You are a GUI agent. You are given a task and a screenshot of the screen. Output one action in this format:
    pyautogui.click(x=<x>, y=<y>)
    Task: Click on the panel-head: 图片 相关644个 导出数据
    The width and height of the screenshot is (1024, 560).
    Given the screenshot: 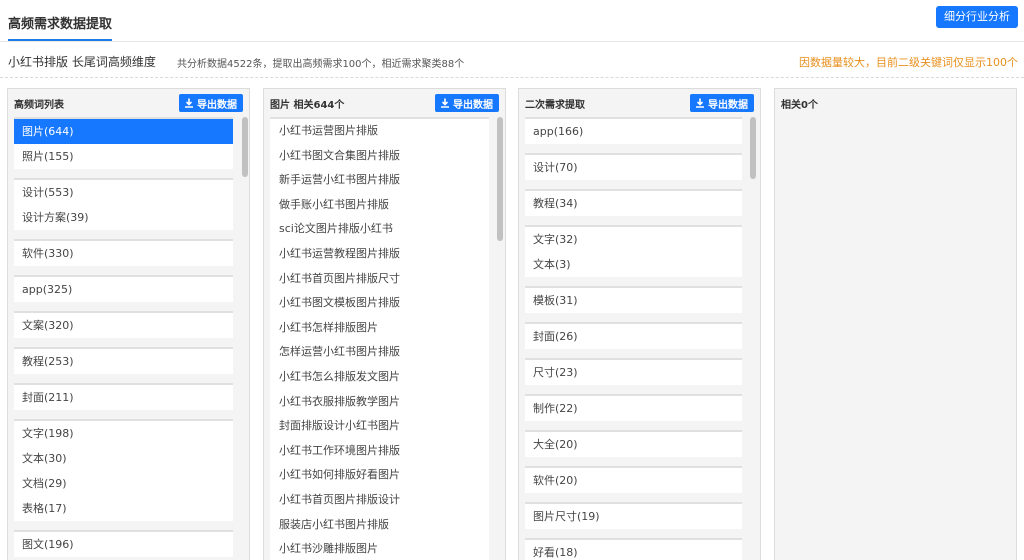 What is the action you would take?
    pyautogui.click(x=384, y=103)
    